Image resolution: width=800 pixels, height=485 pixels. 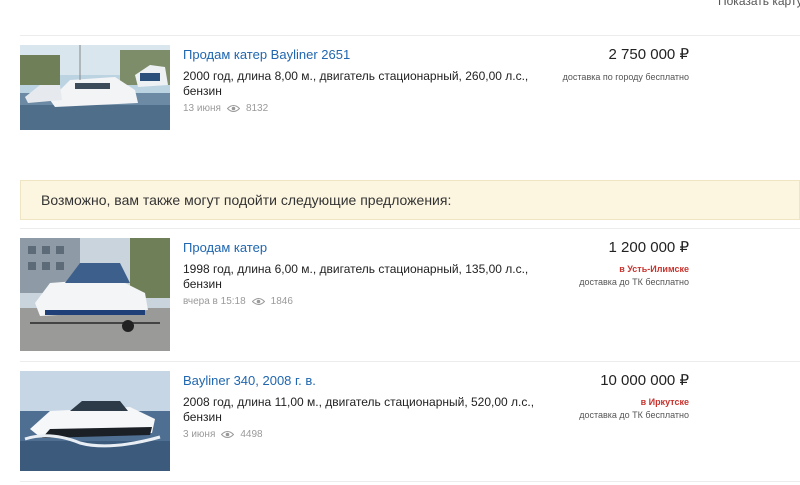 What do you see at coordinates (644, 380) in the screenshot?
I see `listing-price: 10 000 000 ₽` at bounding box center [644, 380].